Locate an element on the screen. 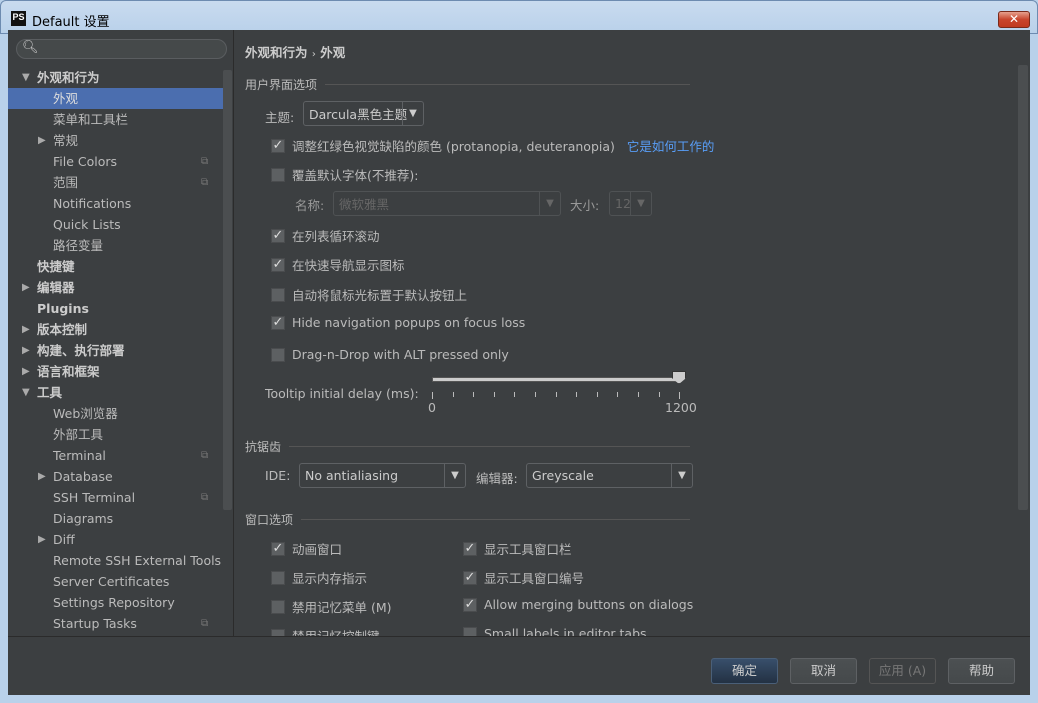 This screenshot has height=703, width=1038. sidebar-item: Diagrams is located at coordinates (115, 518).